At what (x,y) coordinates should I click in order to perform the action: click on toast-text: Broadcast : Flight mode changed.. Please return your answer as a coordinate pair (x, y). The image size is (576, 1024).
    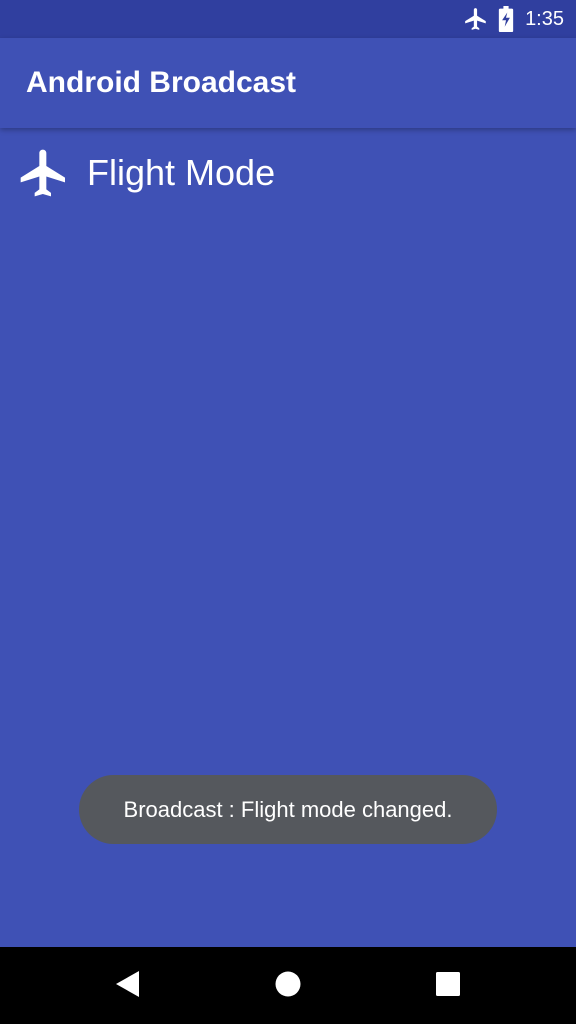
    Looking at the image, I should click on (288, 809).